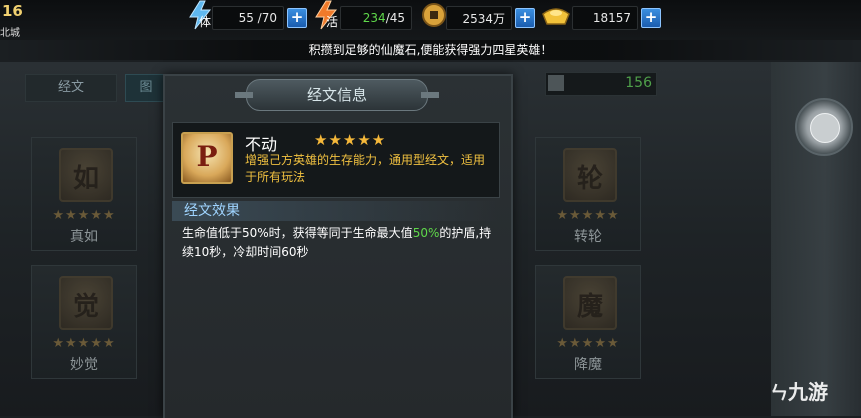 This screenshot has width=861, height=418. What do you see at coordinates (651, 18) in the screenshot?
I see `gold-add-button: +` at bounding box center [651, 18].